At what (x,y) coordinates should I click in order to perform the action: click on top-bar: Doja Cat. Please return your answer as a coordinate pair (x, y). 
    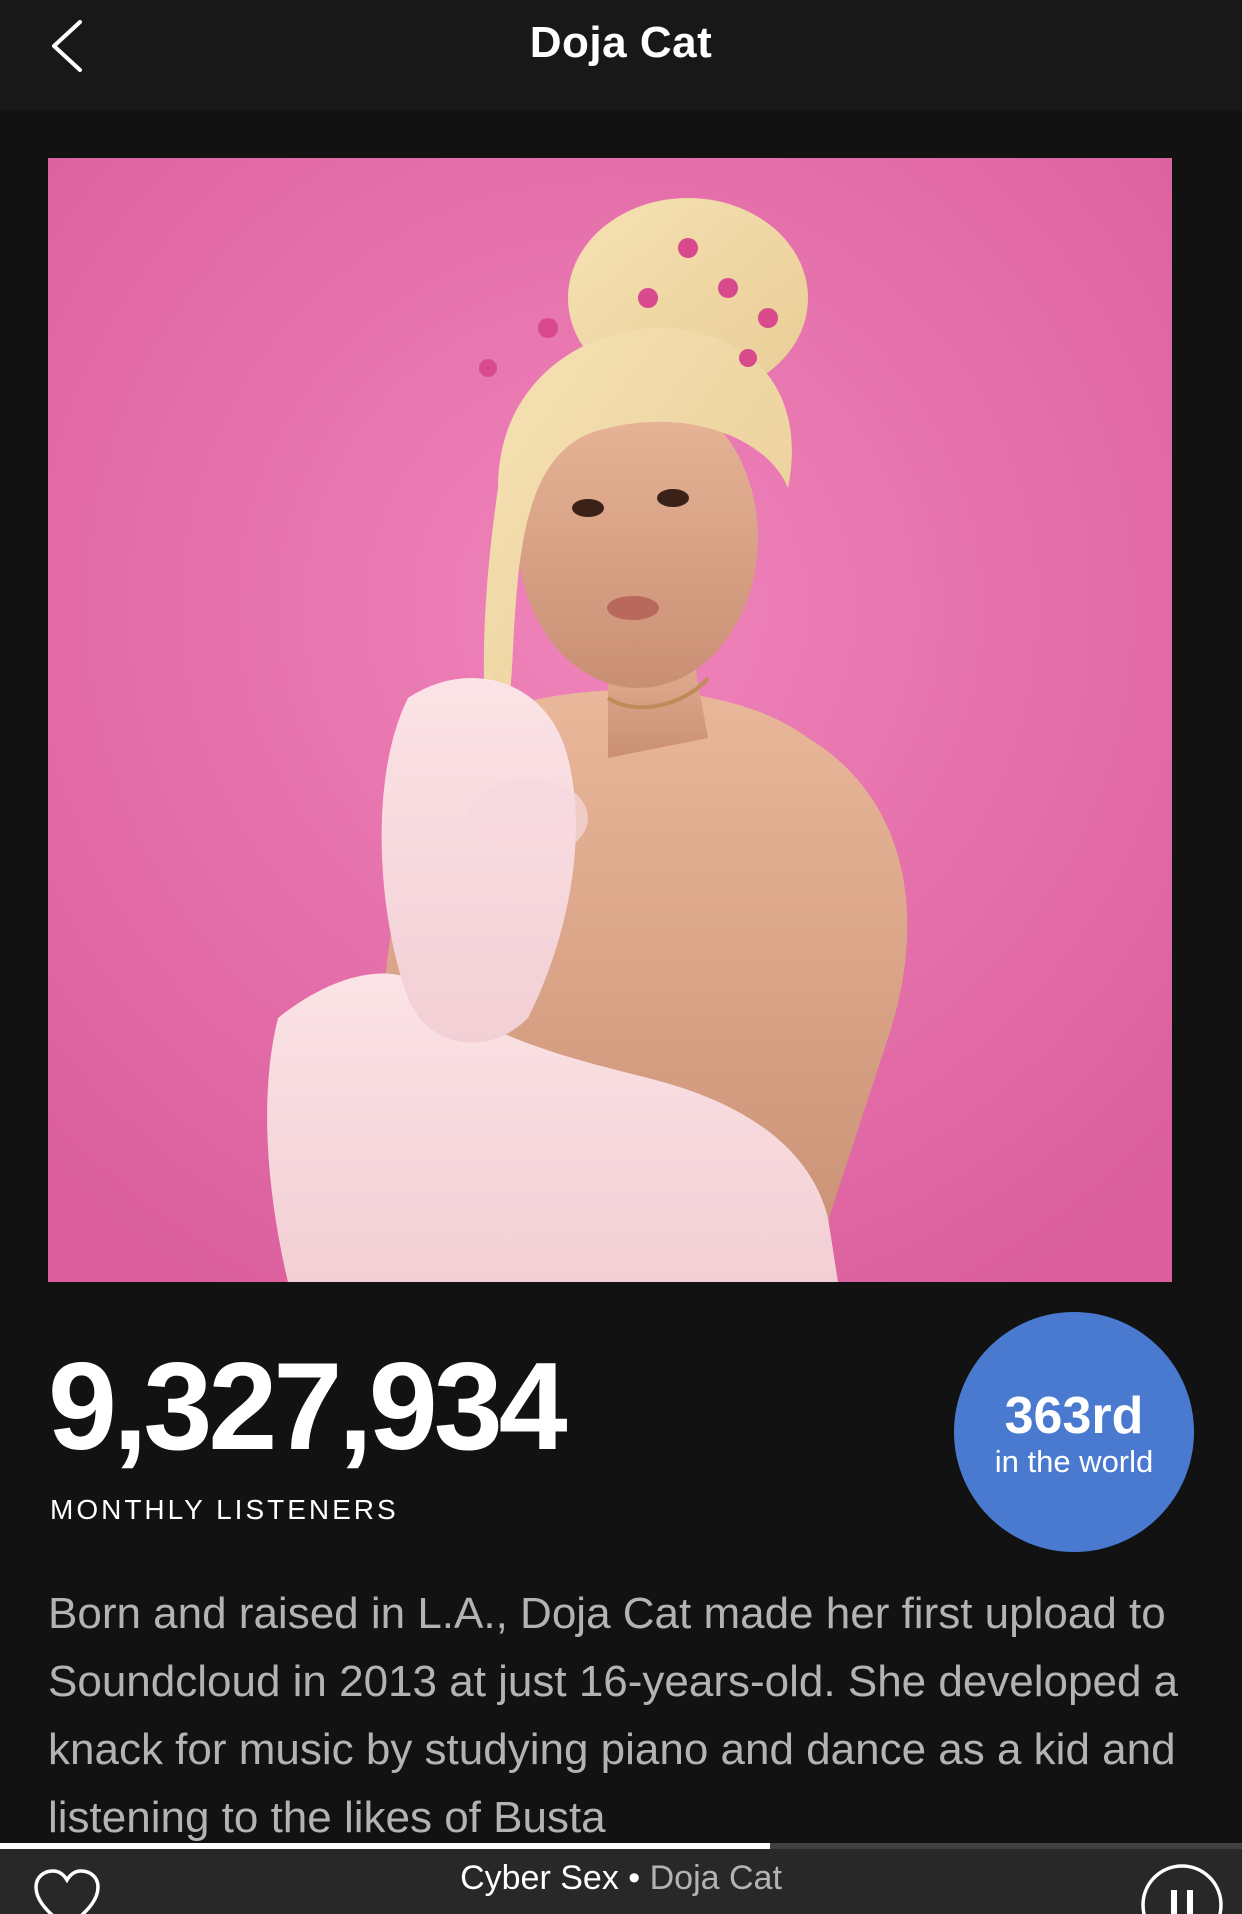
    Looking at the image, I should click on (621, 55).